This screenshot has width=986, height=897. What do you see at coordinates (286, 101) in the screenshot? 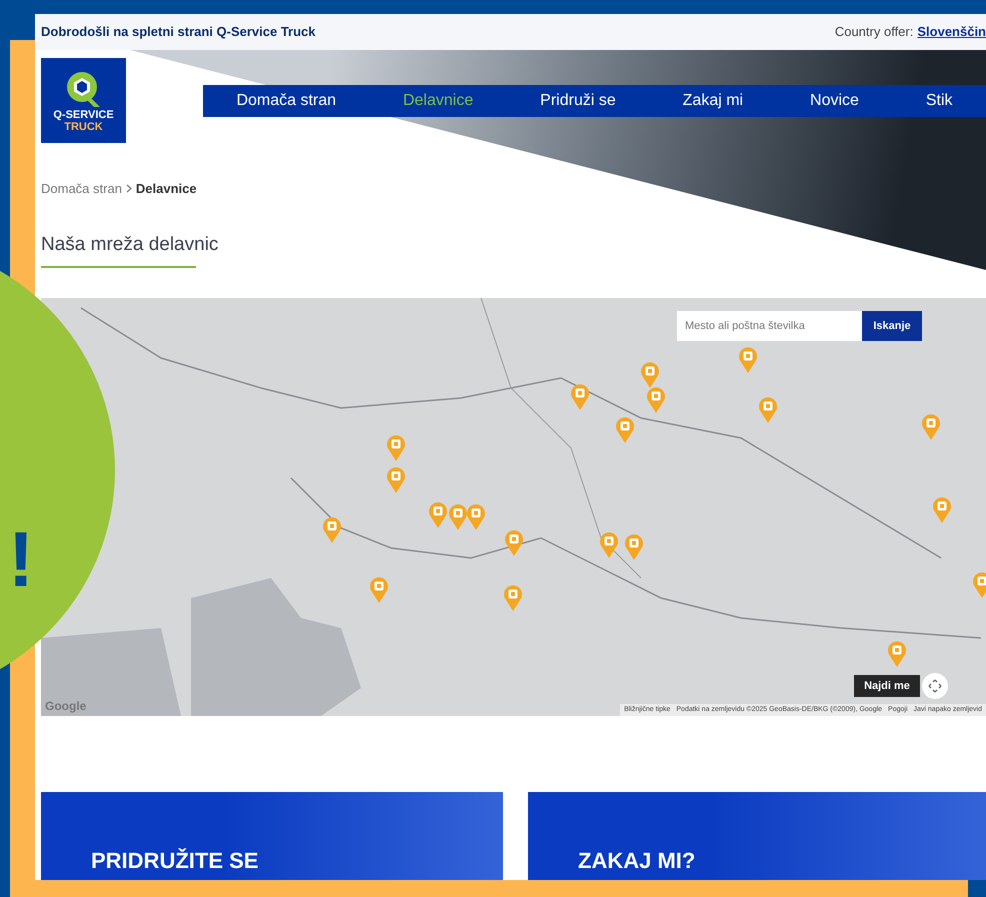
I see `nav-link: Domača stran` at bounding box center [286, 101].